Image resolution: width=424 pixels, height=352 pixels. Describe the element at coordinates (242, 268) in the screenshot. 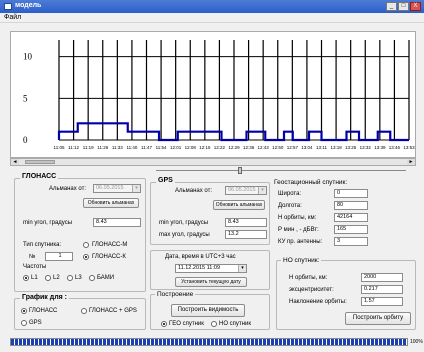

I see `datetime-dropdown-icon: ▾` at that location.